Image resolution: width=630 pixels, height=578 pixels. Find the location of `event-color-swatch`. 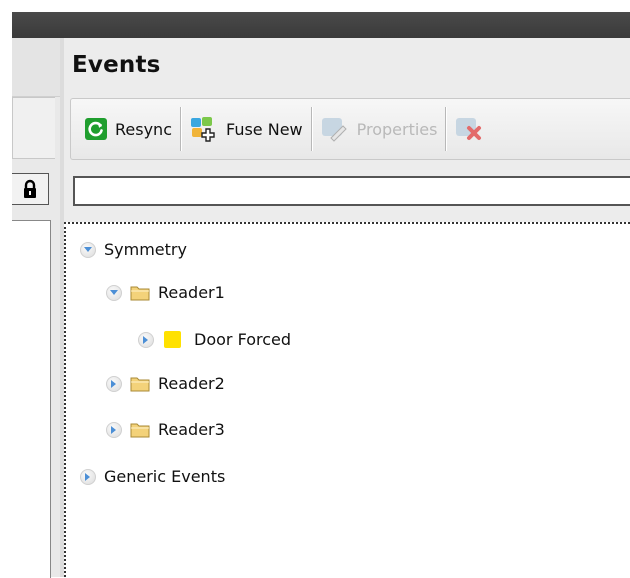

event-color-swatch is located at coordinates (172, 339).